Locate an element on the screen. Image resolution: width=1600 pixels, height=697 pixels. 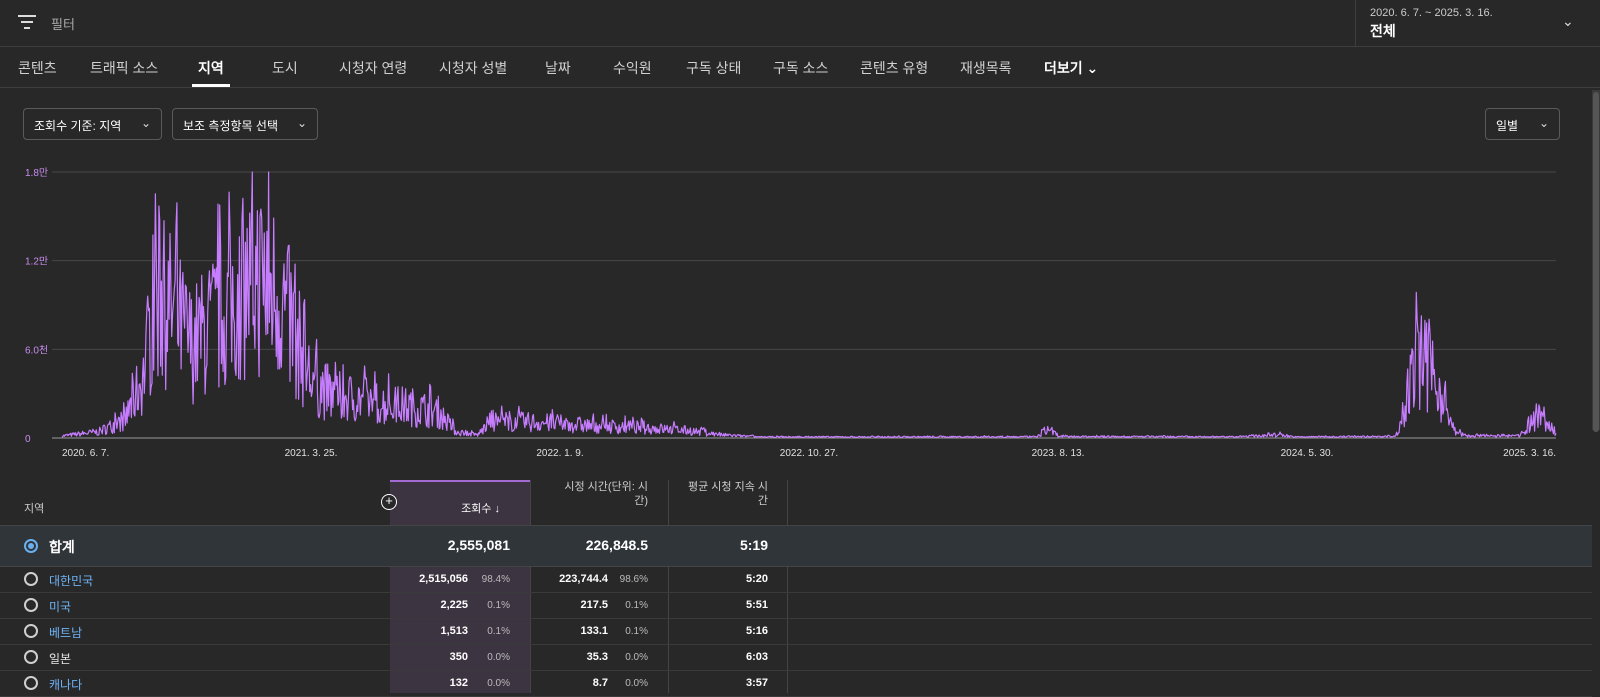
top-bar: 필터 2020. 6. 7. ~ 2025. 3. 16. 전체 ⌄ is located at coordinates (800, 23).